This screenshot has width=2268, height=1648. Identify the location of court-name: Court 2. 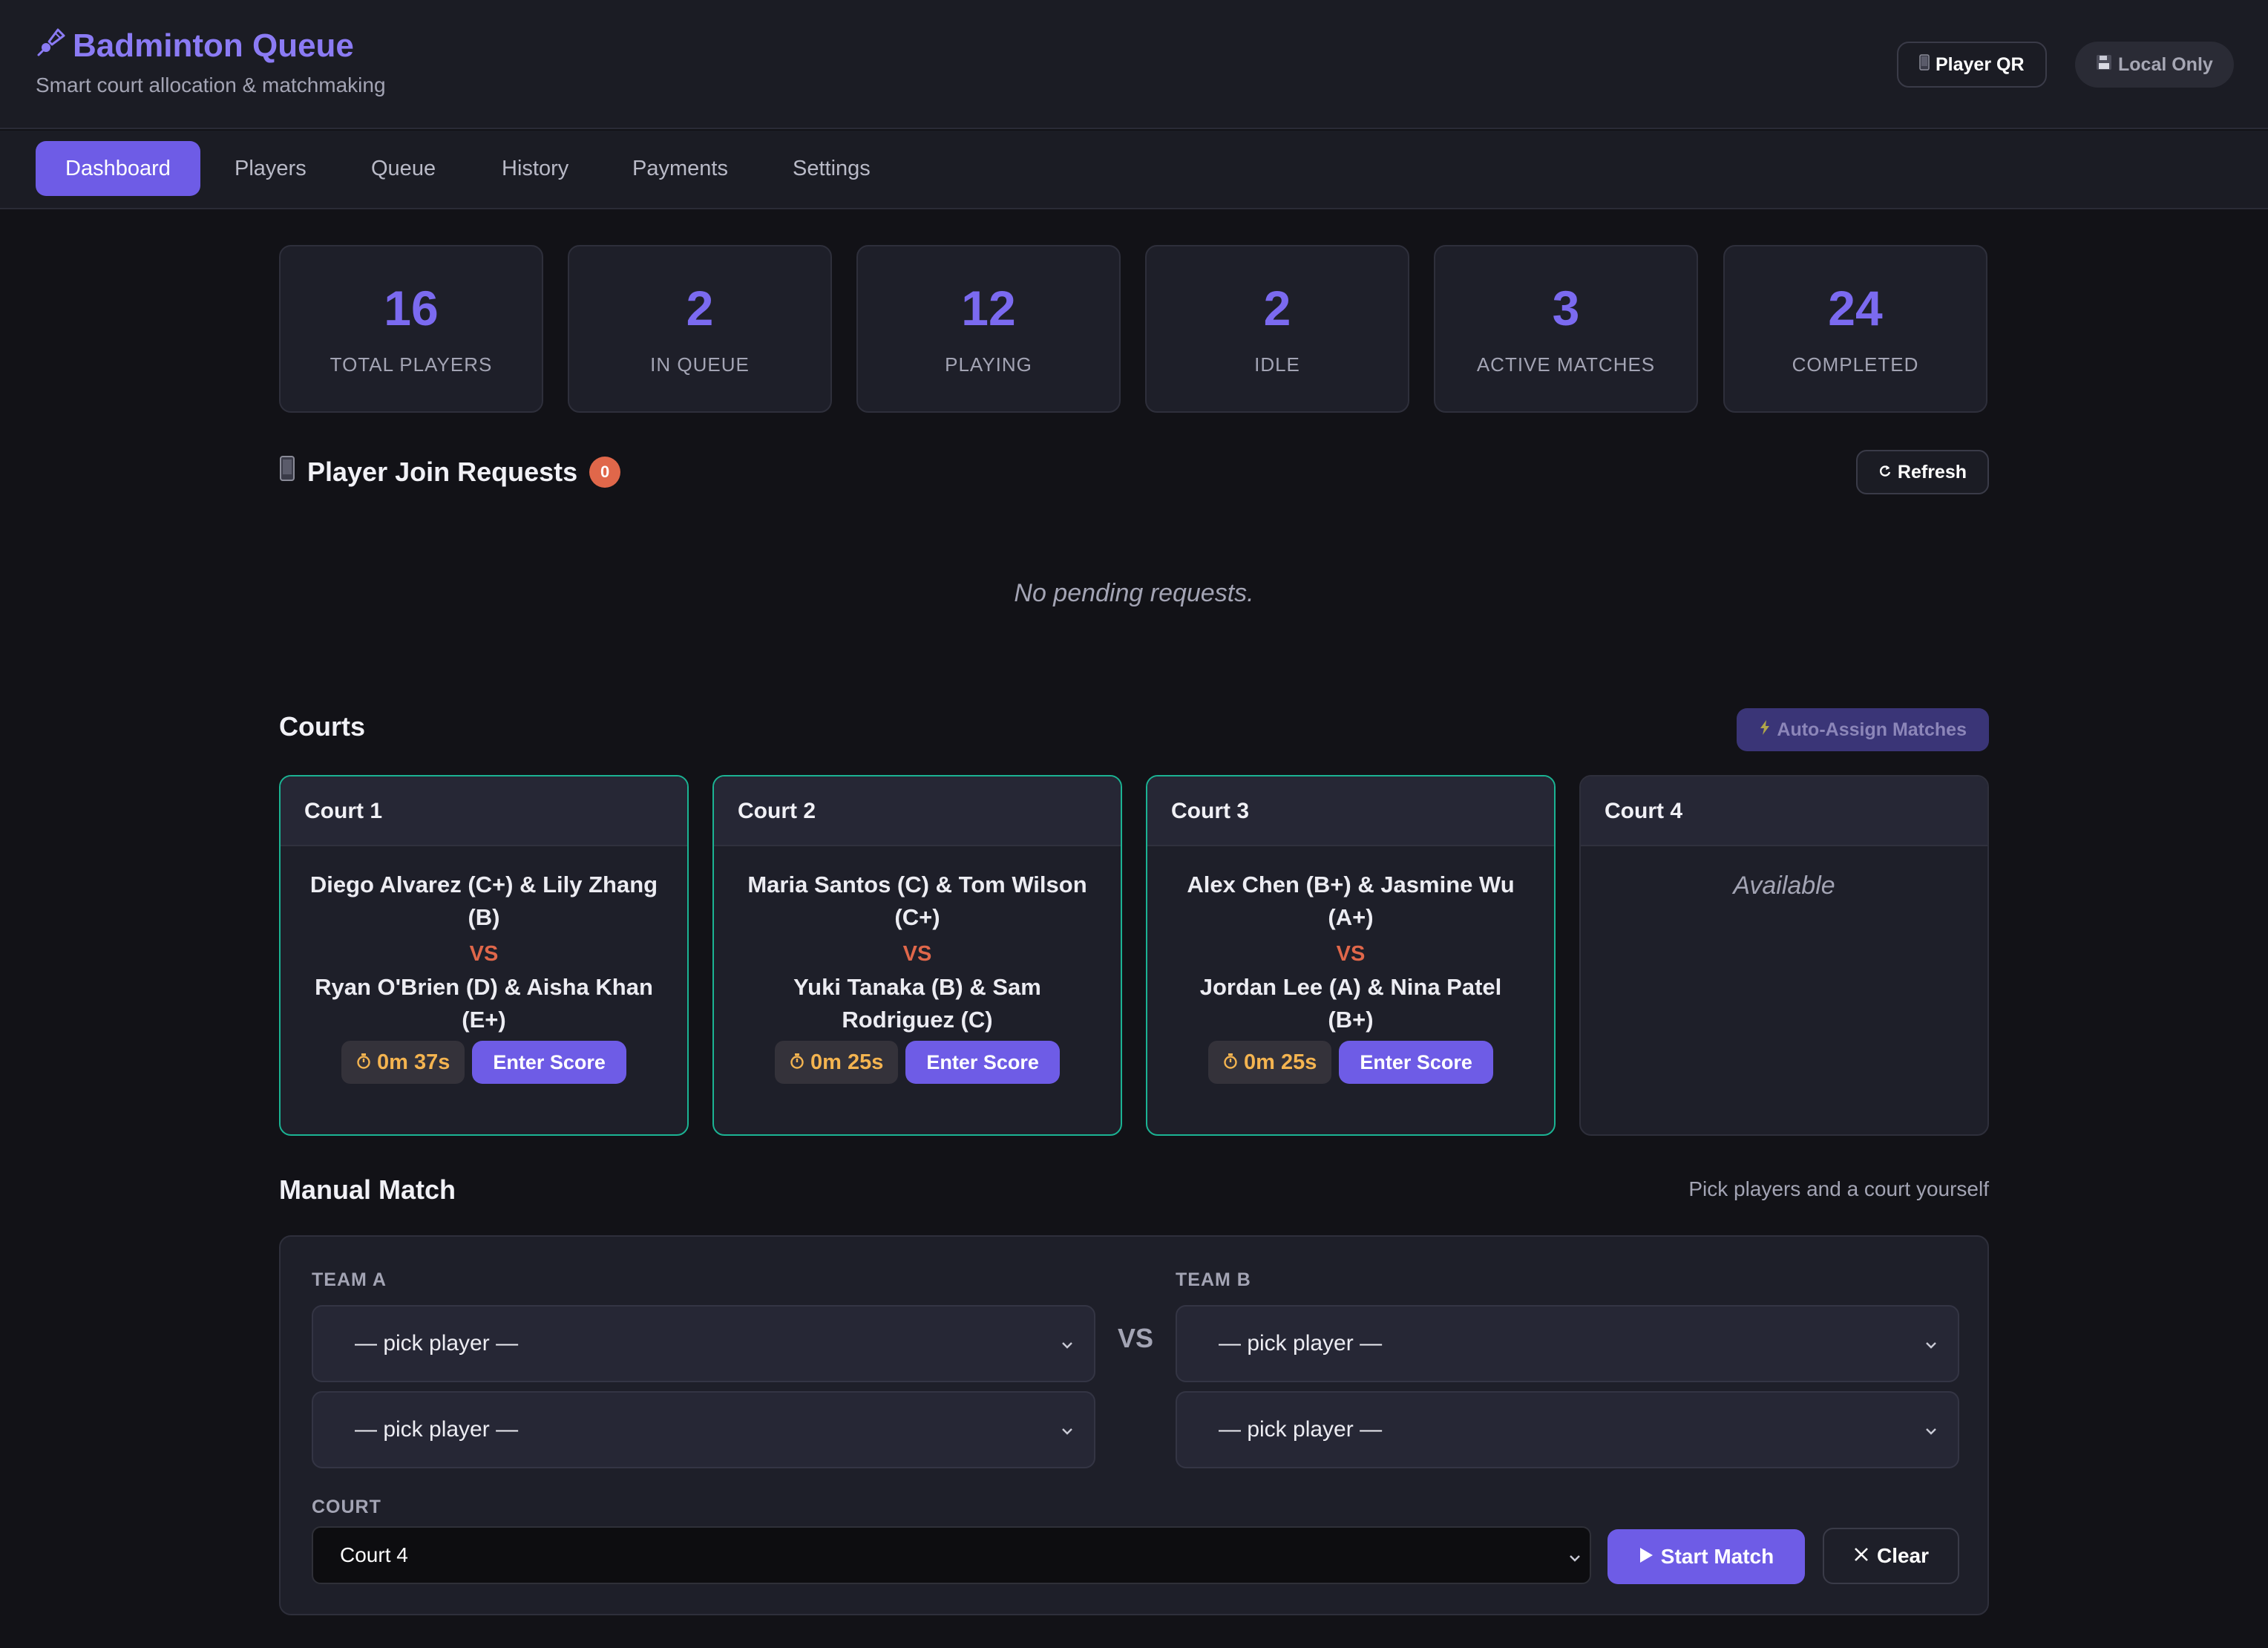
(917, 811).